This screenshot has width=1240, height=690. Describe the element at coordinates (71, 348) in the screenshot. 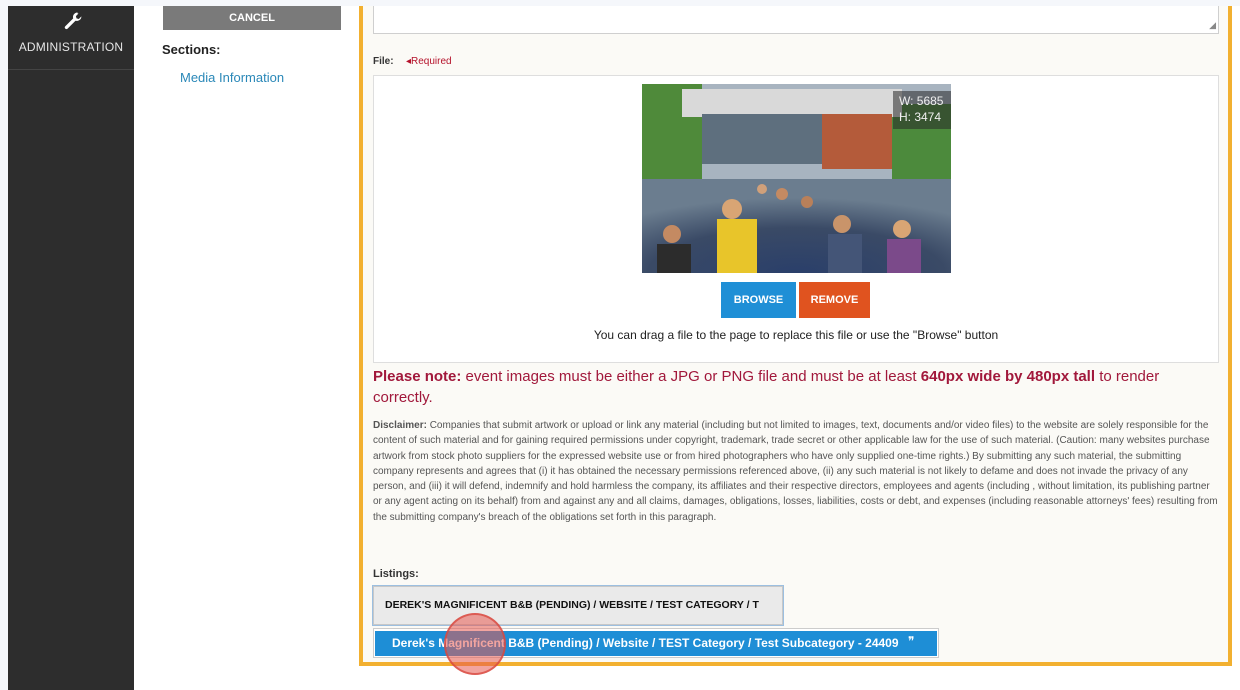

I see `side-navigation: ADMINISTRATION` at that location.